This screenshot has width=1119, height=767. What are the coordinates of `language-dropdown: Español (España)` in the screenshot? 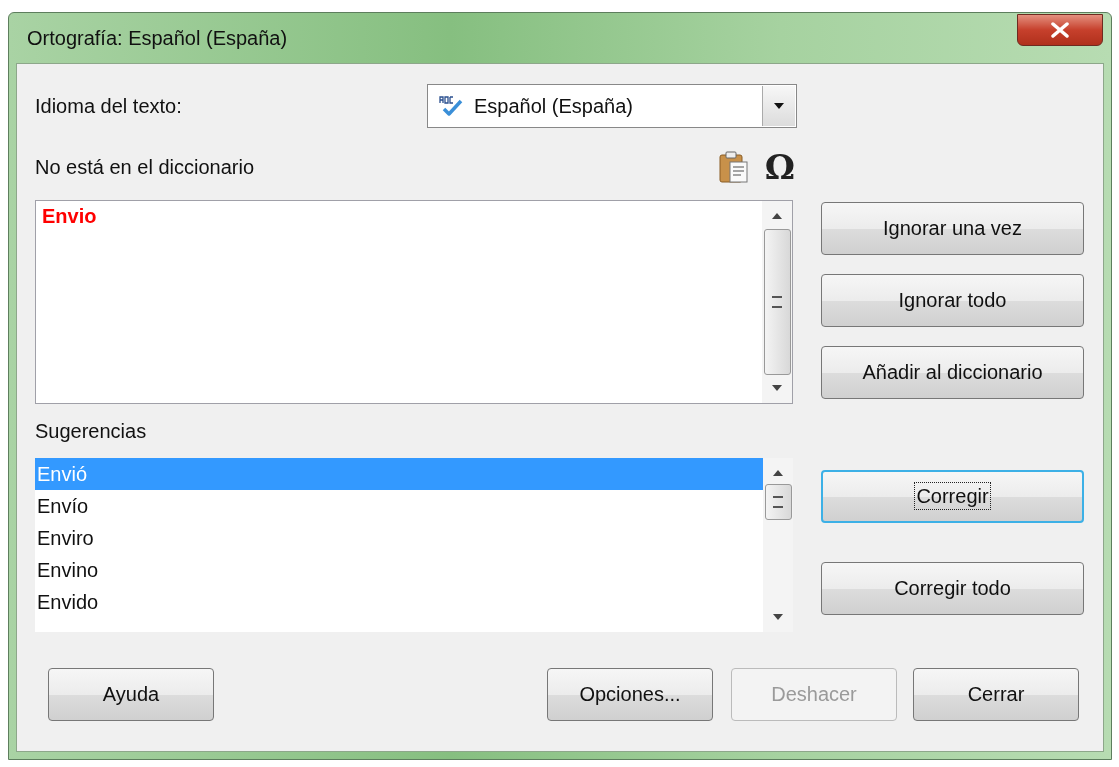 It's located at (612, 106).